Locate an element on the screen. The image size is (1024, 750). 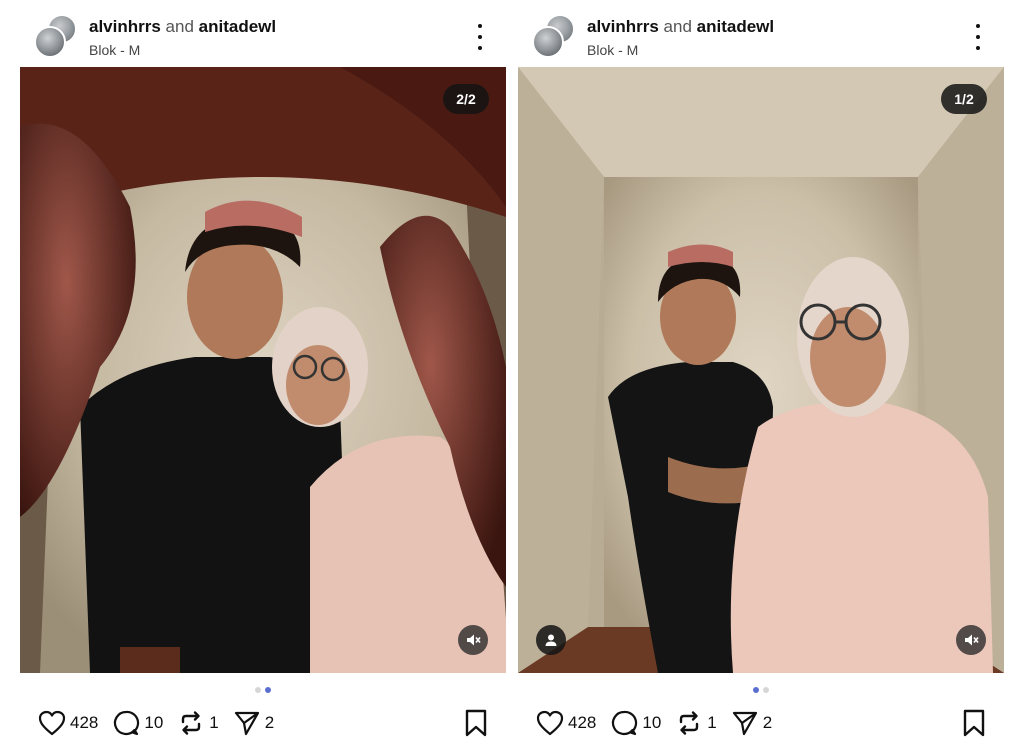
slide-counter: 1/2 is located at coordinates (964, 99).